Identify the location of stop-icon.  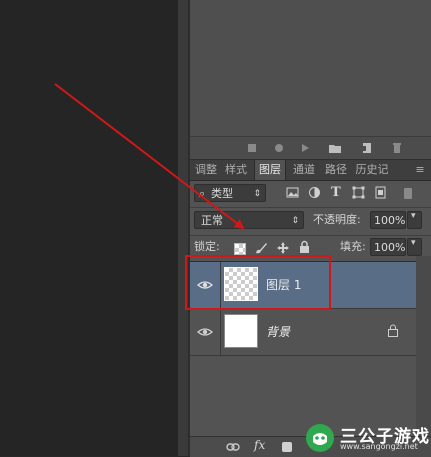
(252, 148).